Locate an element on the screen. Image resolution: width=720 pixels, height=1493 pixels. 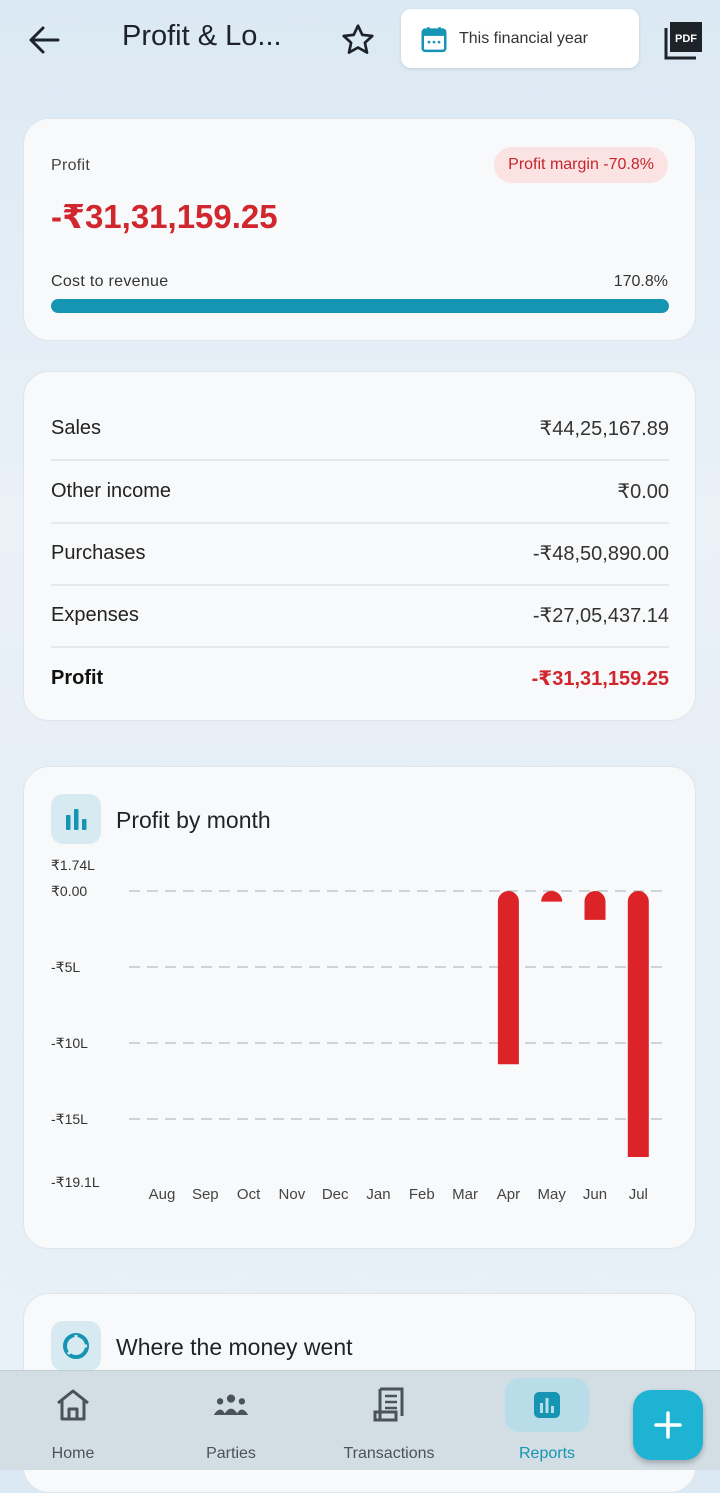
list-item: Other income ₹0.00 is located at coordinates (360, 492).